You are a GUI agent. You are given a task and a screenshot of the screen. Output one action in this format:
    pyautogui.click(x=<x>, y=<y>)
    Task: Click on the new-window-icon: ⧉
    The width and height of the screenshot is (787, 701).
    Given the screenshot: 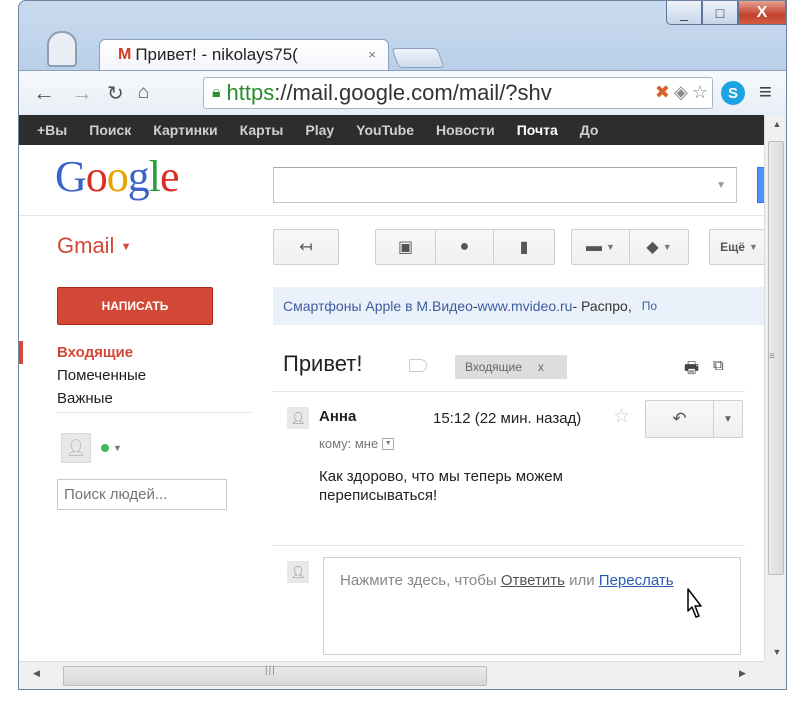 What is the action you would take?
    pyautogui.click(x=718, y=365)
    